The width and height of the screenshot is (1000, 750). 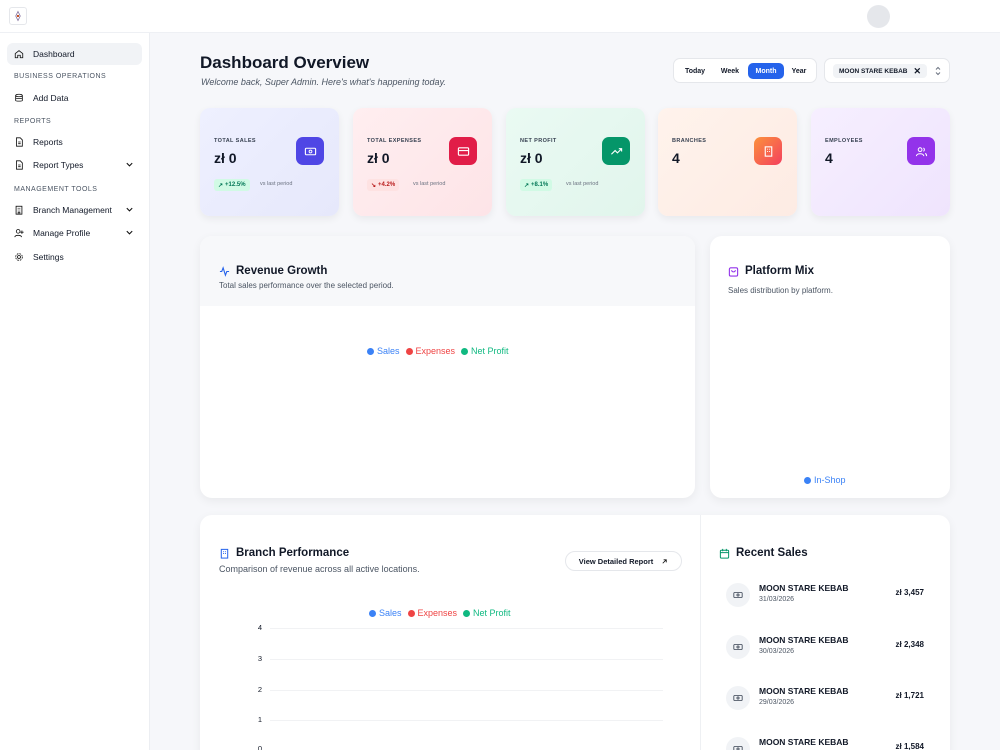 What do you see at coordinates (780, 290) in the screenshot?
I see `platform-mix-subtitle: Sales distribution by platform.` at bounding box center [780, 290].